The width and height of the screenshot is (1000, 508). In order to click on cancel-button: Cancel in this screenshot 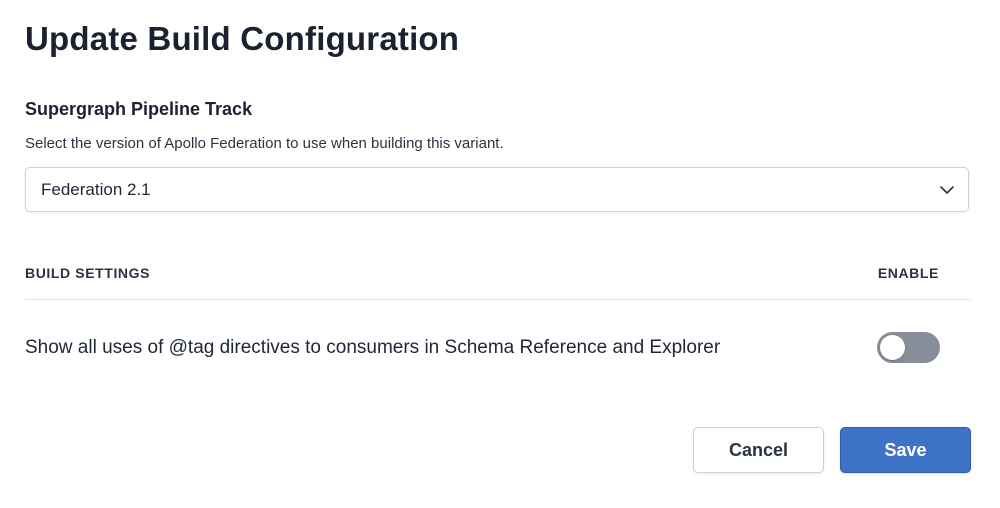, I will do `click(758, 450)`.